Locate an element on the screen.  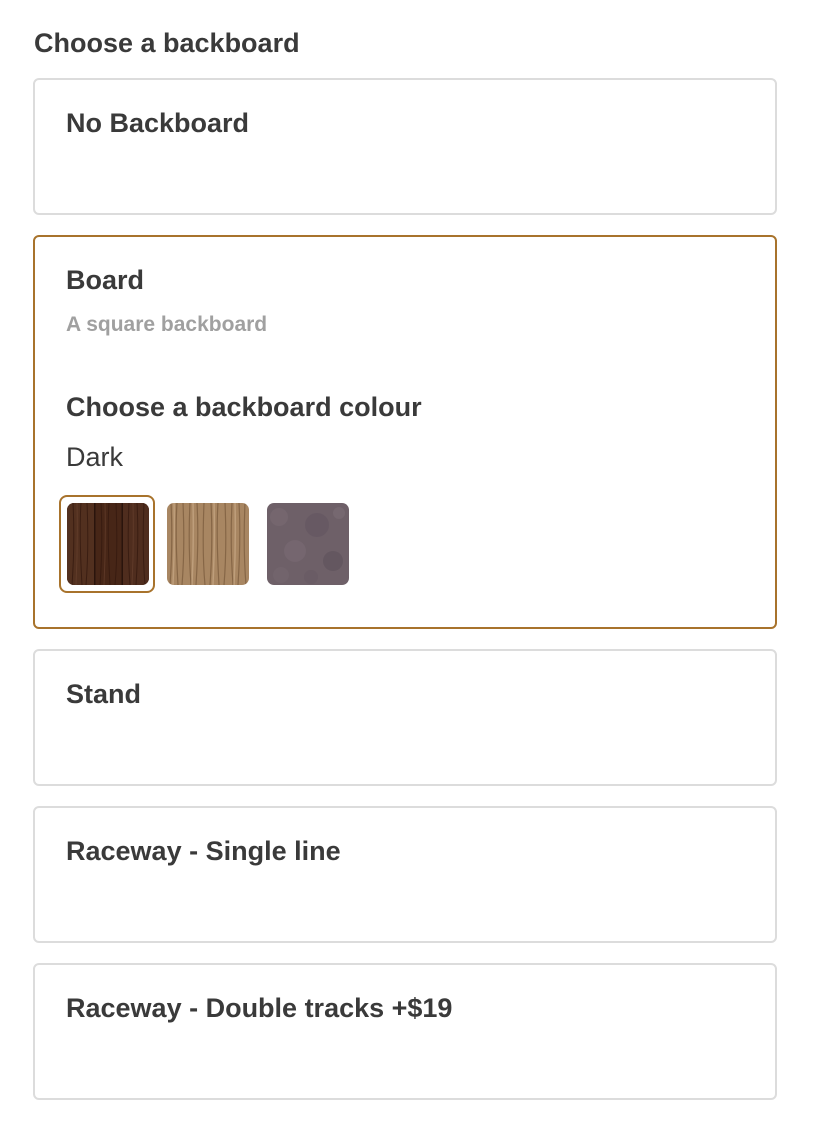
option-raceway-single: Raceway - Single line is located at coordinates (405, 874).